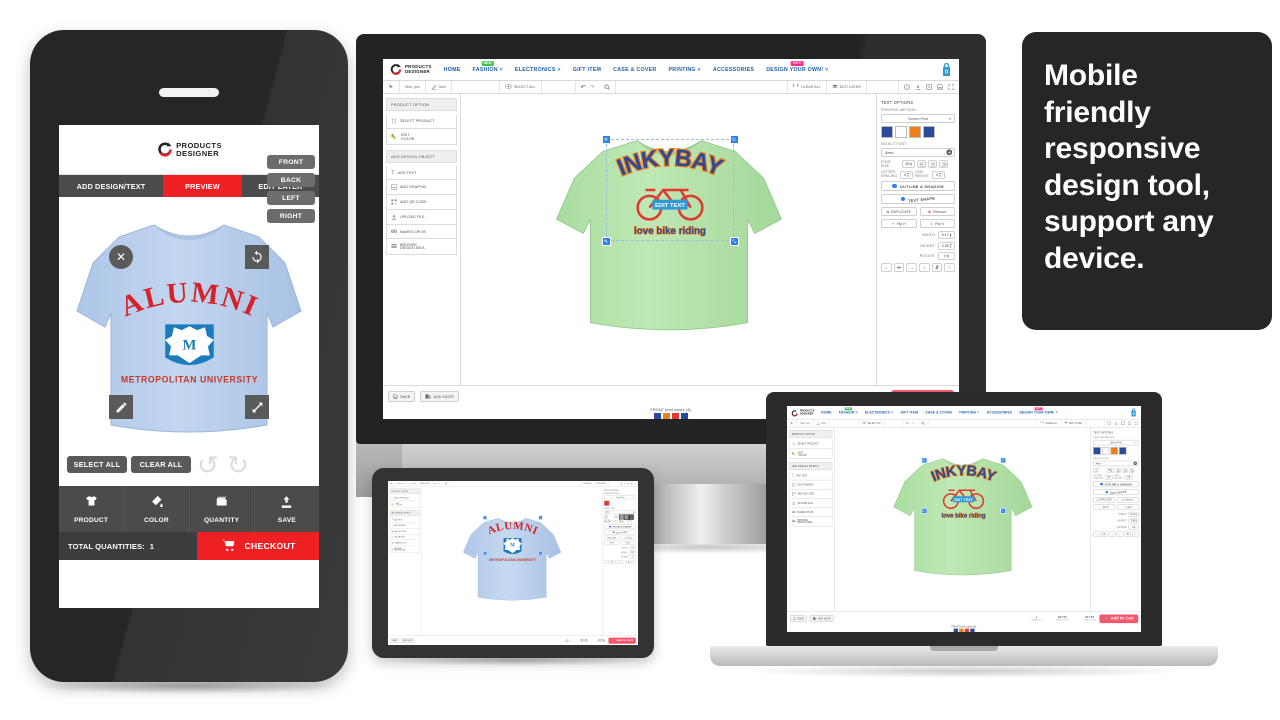  Describe the element at coordinates (1120, 534) in the screenshot. I see `align-bottom-icon: ↓` at that location.